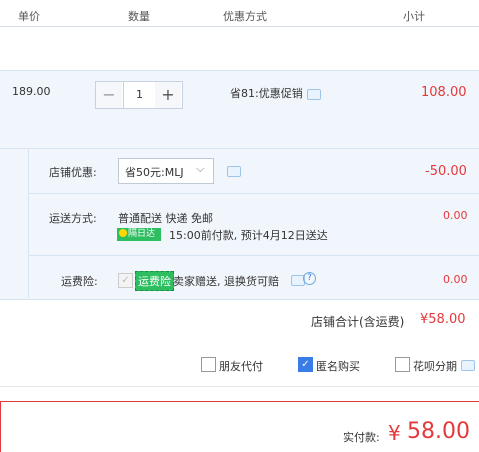 The height and width of the screenshot is (452, 479). What do you see at coordinates (438, 431) in the screenshot?
I see `payment-amount: 58.00` at bounding box center [438, 431].